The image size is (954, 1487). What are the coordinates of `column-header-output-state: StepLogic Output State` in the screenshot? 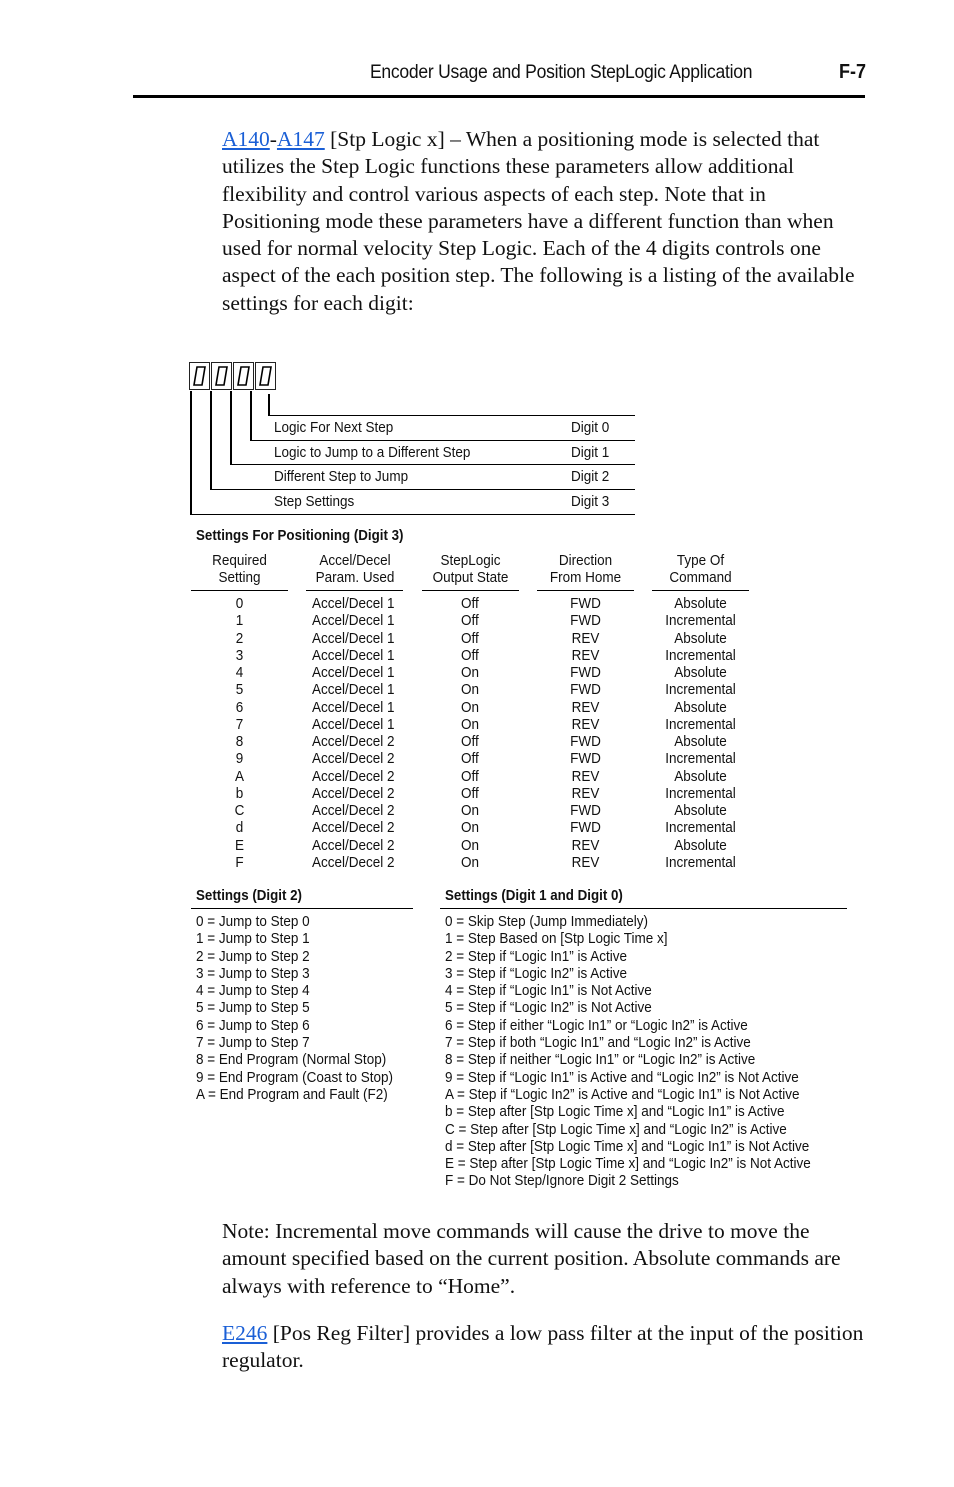 It's located at (470, 569).